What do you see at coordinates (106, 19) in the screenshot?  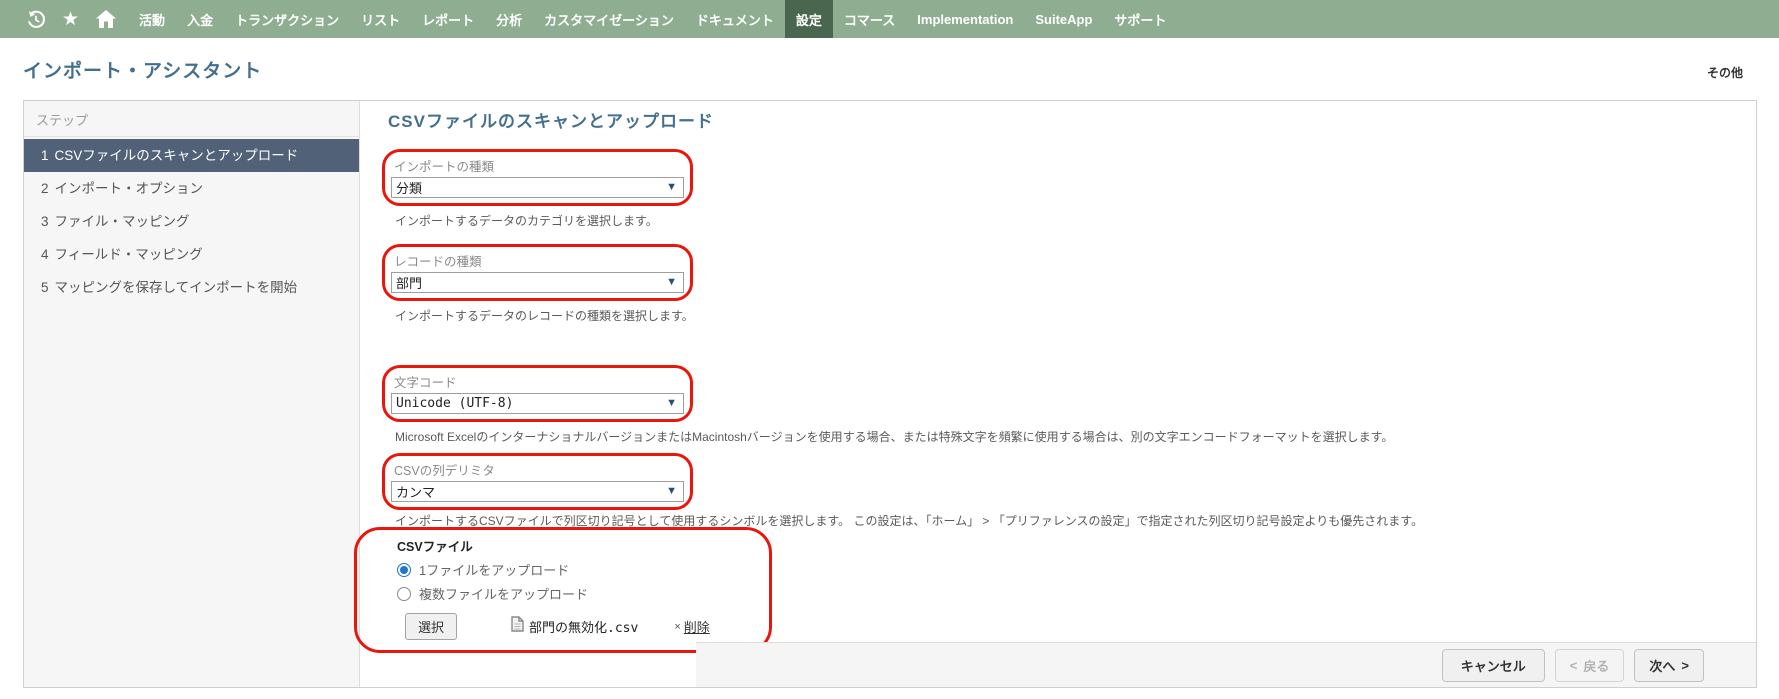 I see `home-icon` at bounding box center [106, 19].